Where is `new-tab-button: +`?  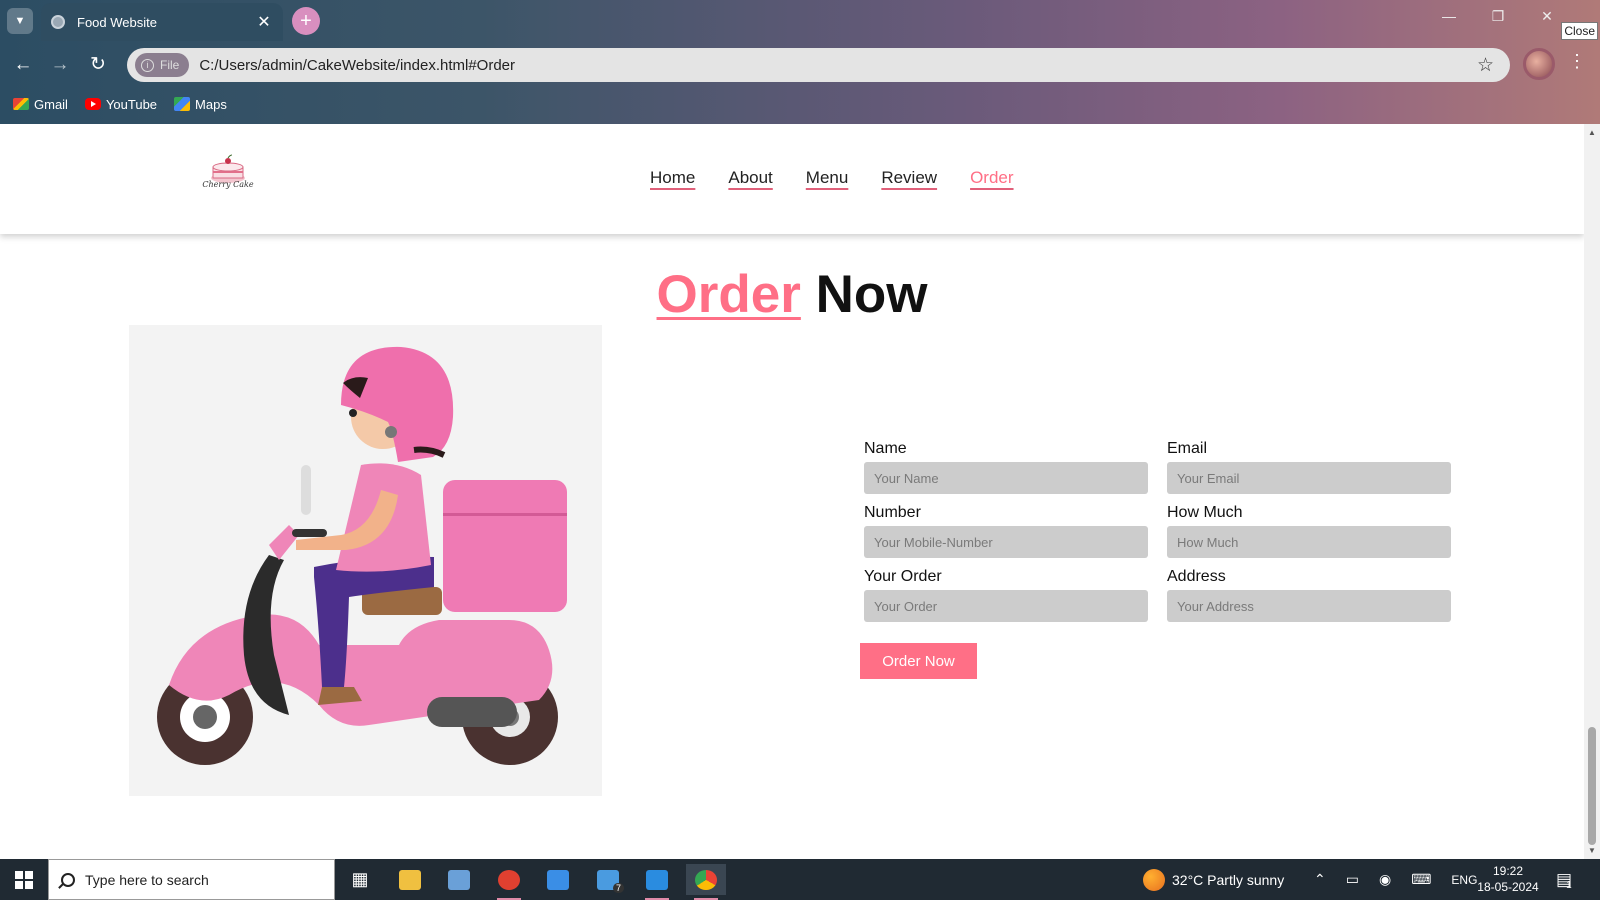
new-tab-button: + is located at coordinates (306, 21).